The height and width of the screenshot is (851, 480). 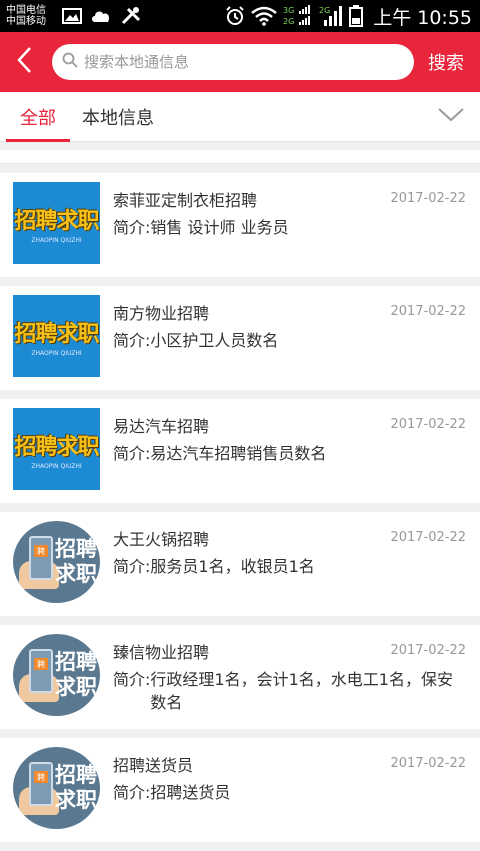 I want to click on tab-local-label: 本地信息, so click(x=118, y=118).